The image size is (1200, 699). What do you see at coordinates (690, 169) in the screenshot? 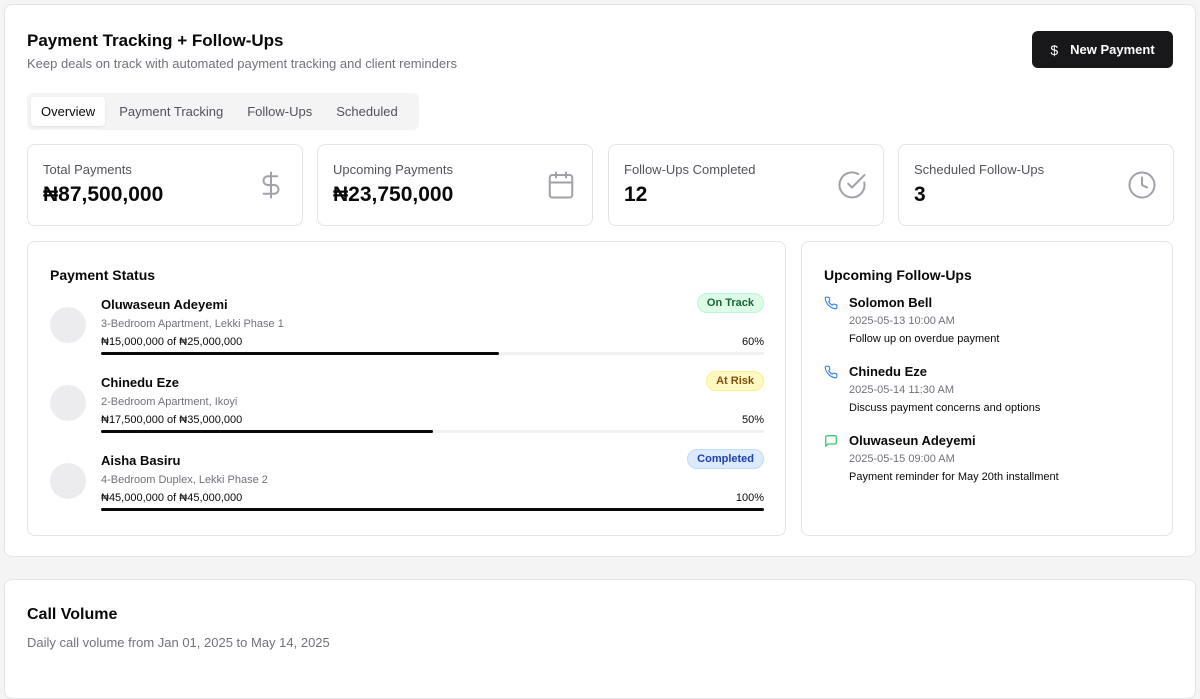
I see `stat-label: Follow-Ups Completed` at bounding box center [690, 169].